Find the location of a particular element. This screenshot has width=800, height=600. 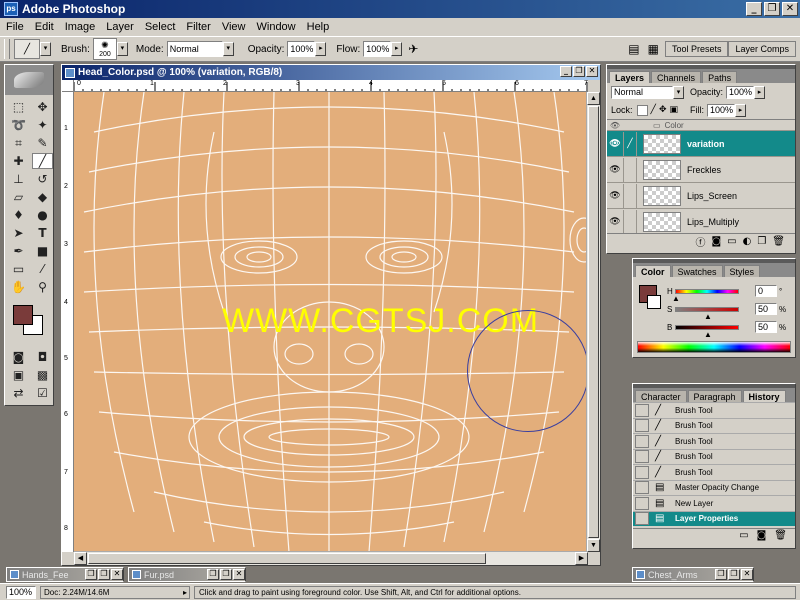

flow-input: 100% is located at coordinates (377, 49).